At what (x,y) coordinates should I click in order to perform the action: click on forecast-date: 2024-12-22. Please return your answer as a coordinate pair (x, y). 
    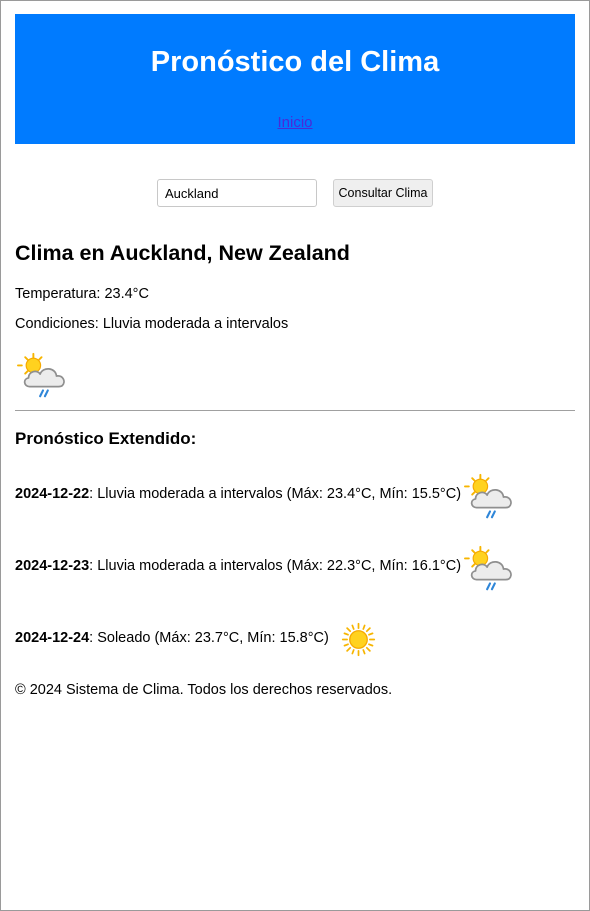
    Looking at the image, I should click on (52, 494).